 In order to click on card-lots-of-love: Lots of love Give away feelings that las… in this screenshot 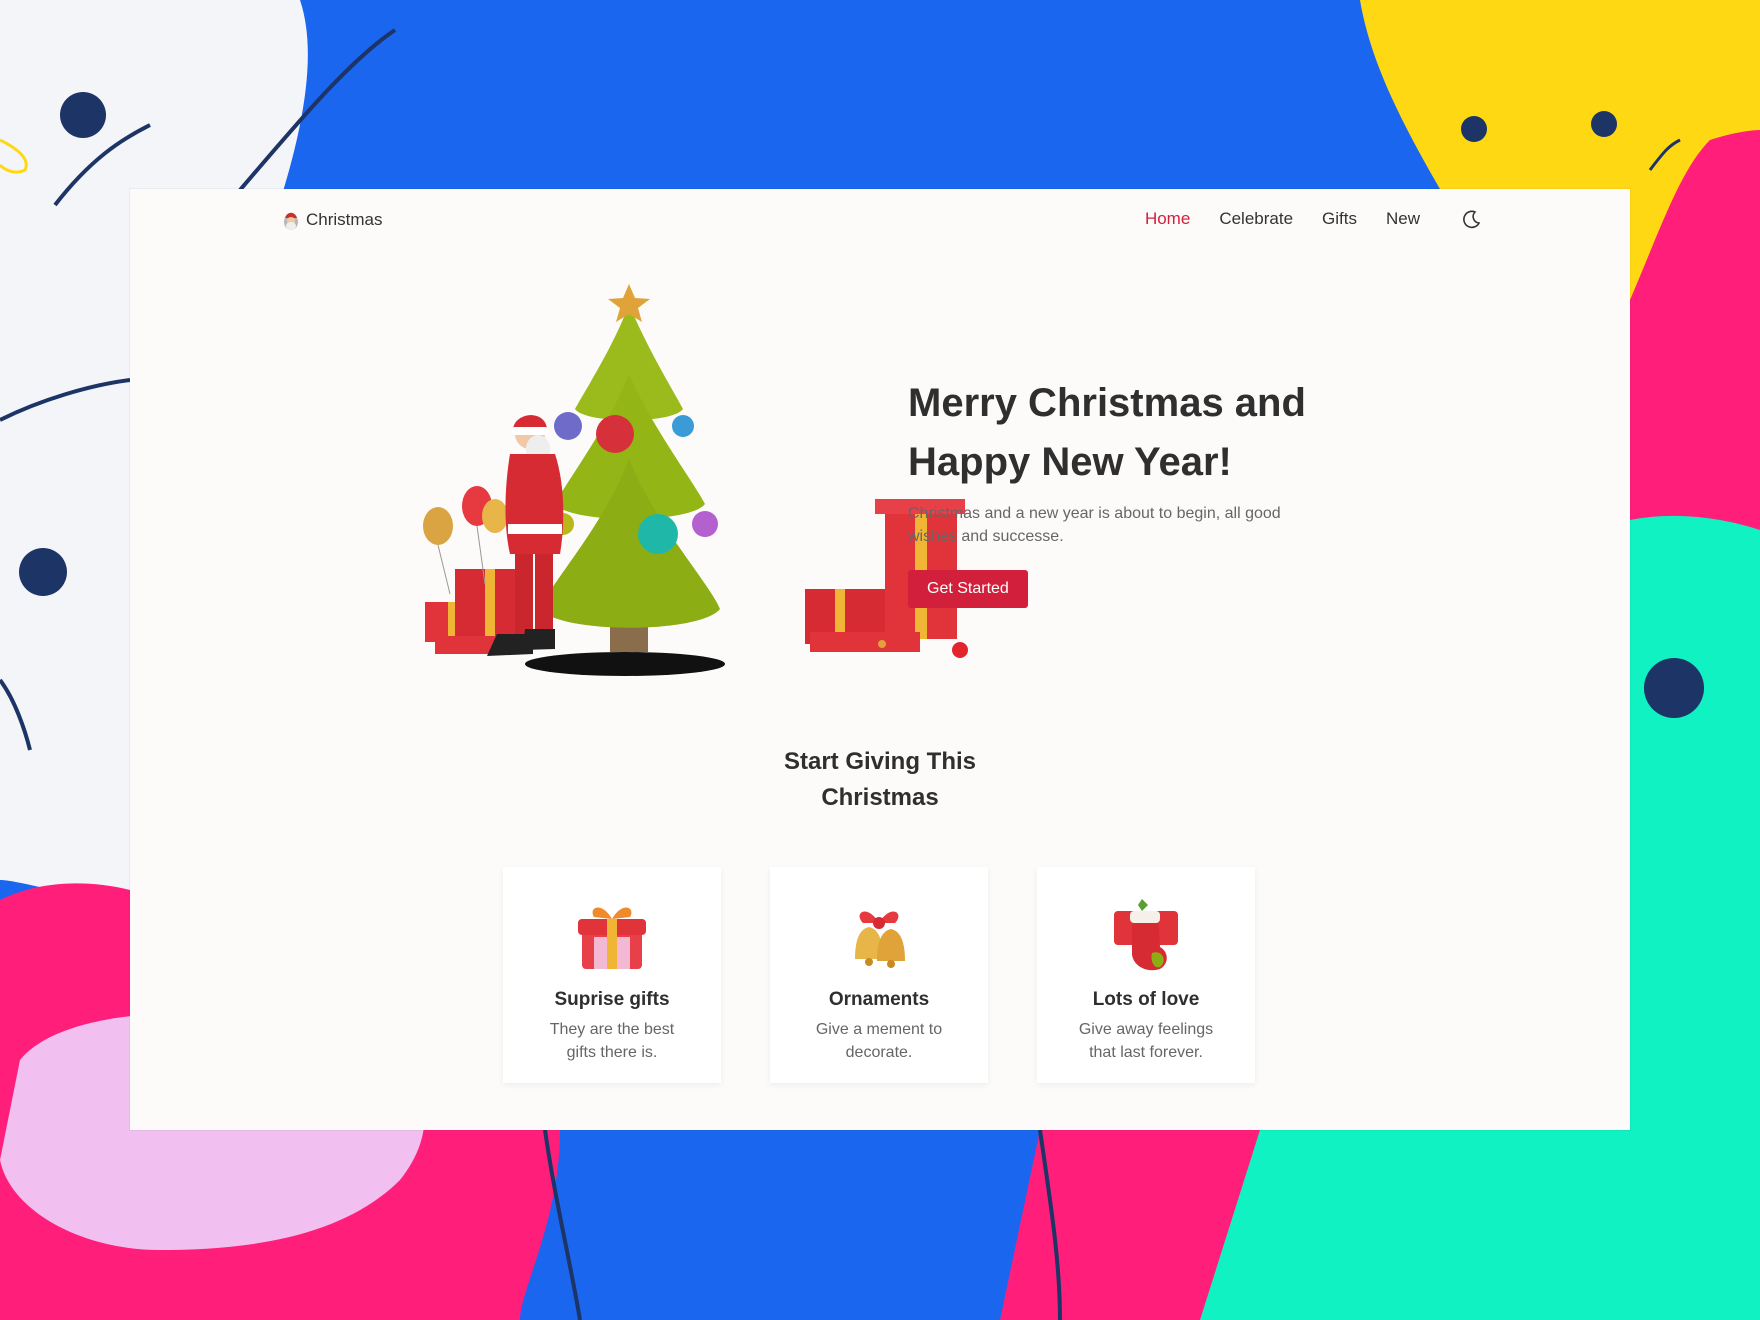, I will do `click(1146, 975)`.